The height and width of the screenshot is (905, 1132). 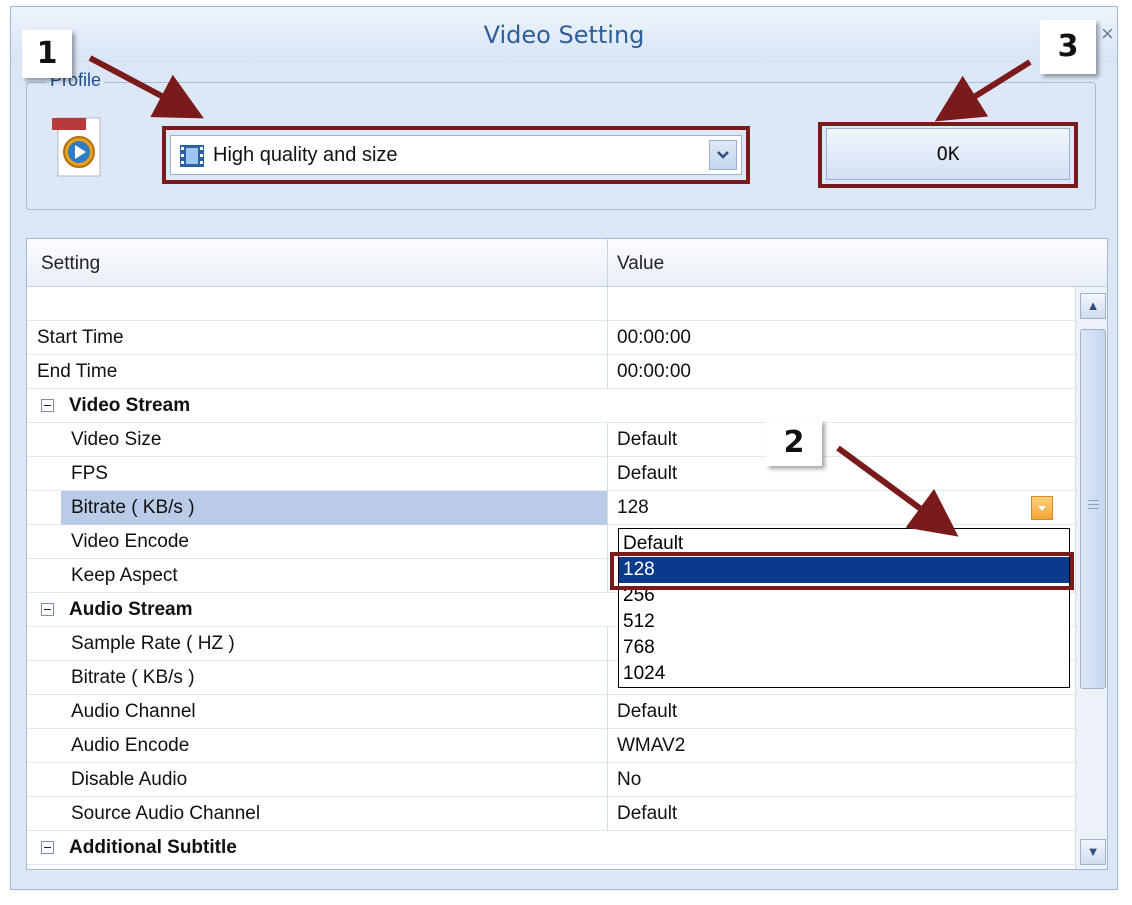 I want to click on table-row, so click(x=551, y=304).